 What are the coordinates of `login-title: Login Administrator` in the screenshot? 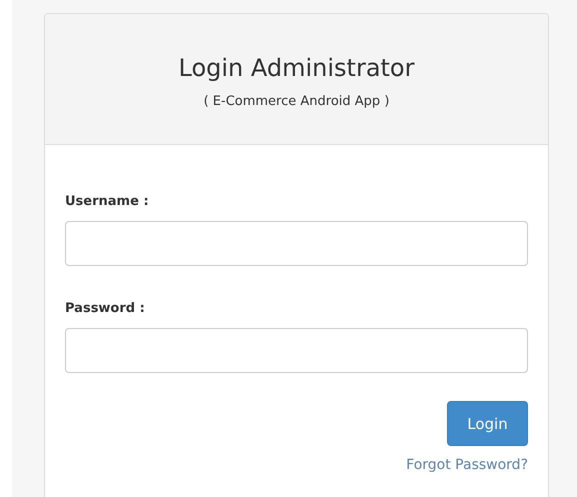 It's located at (296, 68).